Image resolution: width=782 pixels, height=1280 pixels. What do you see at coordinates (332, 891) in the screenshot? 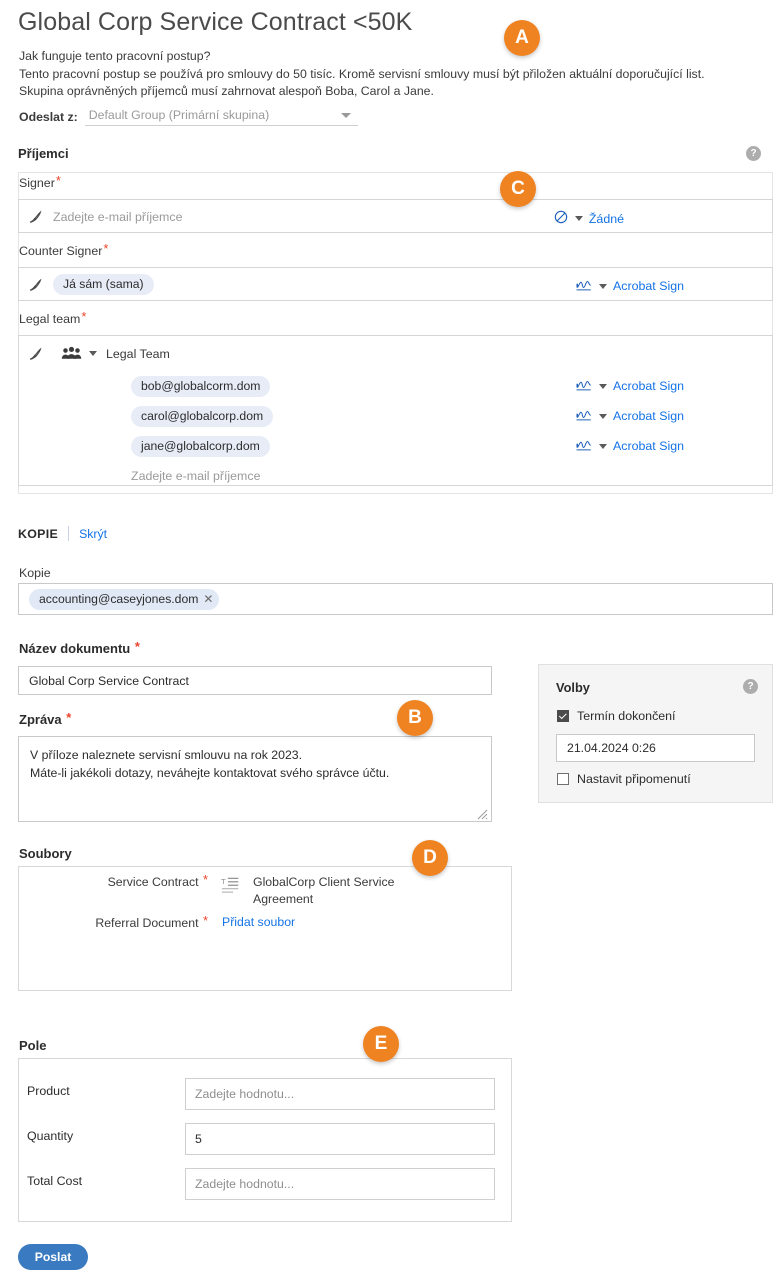
I see `file-name: GlobalCorp Client Service Agreement` at bounding box center [332, 891].